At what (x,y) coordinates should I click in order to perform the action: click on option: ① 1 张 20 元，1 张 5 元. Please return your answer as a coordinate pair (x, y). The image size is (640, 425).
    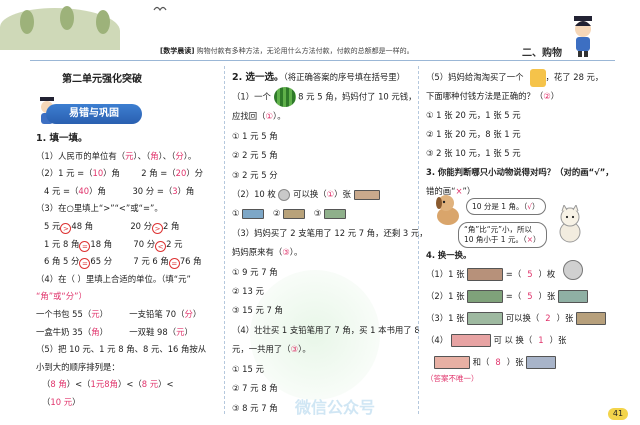
    Looking at the image, I should click on (473, 115).